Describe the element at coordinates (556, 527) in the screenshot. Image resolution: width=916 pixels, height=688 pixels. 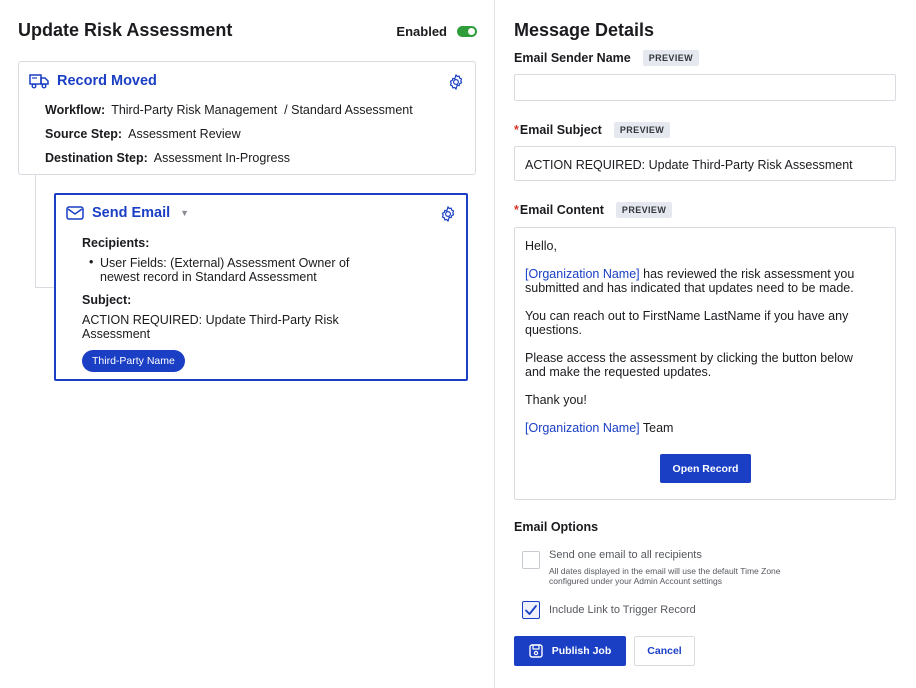
I see `email-options-title: Email Options` at that location.